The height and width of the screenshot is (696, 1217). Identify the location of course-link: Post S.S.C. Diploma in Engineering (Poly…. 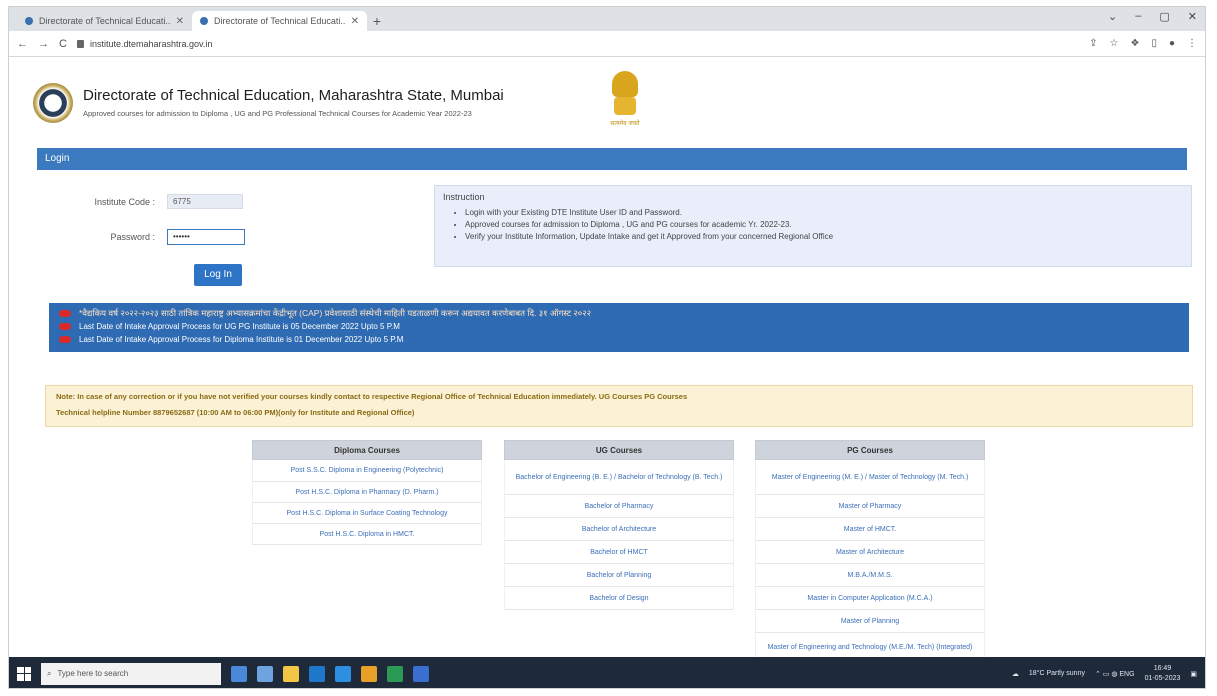
(367, 471).